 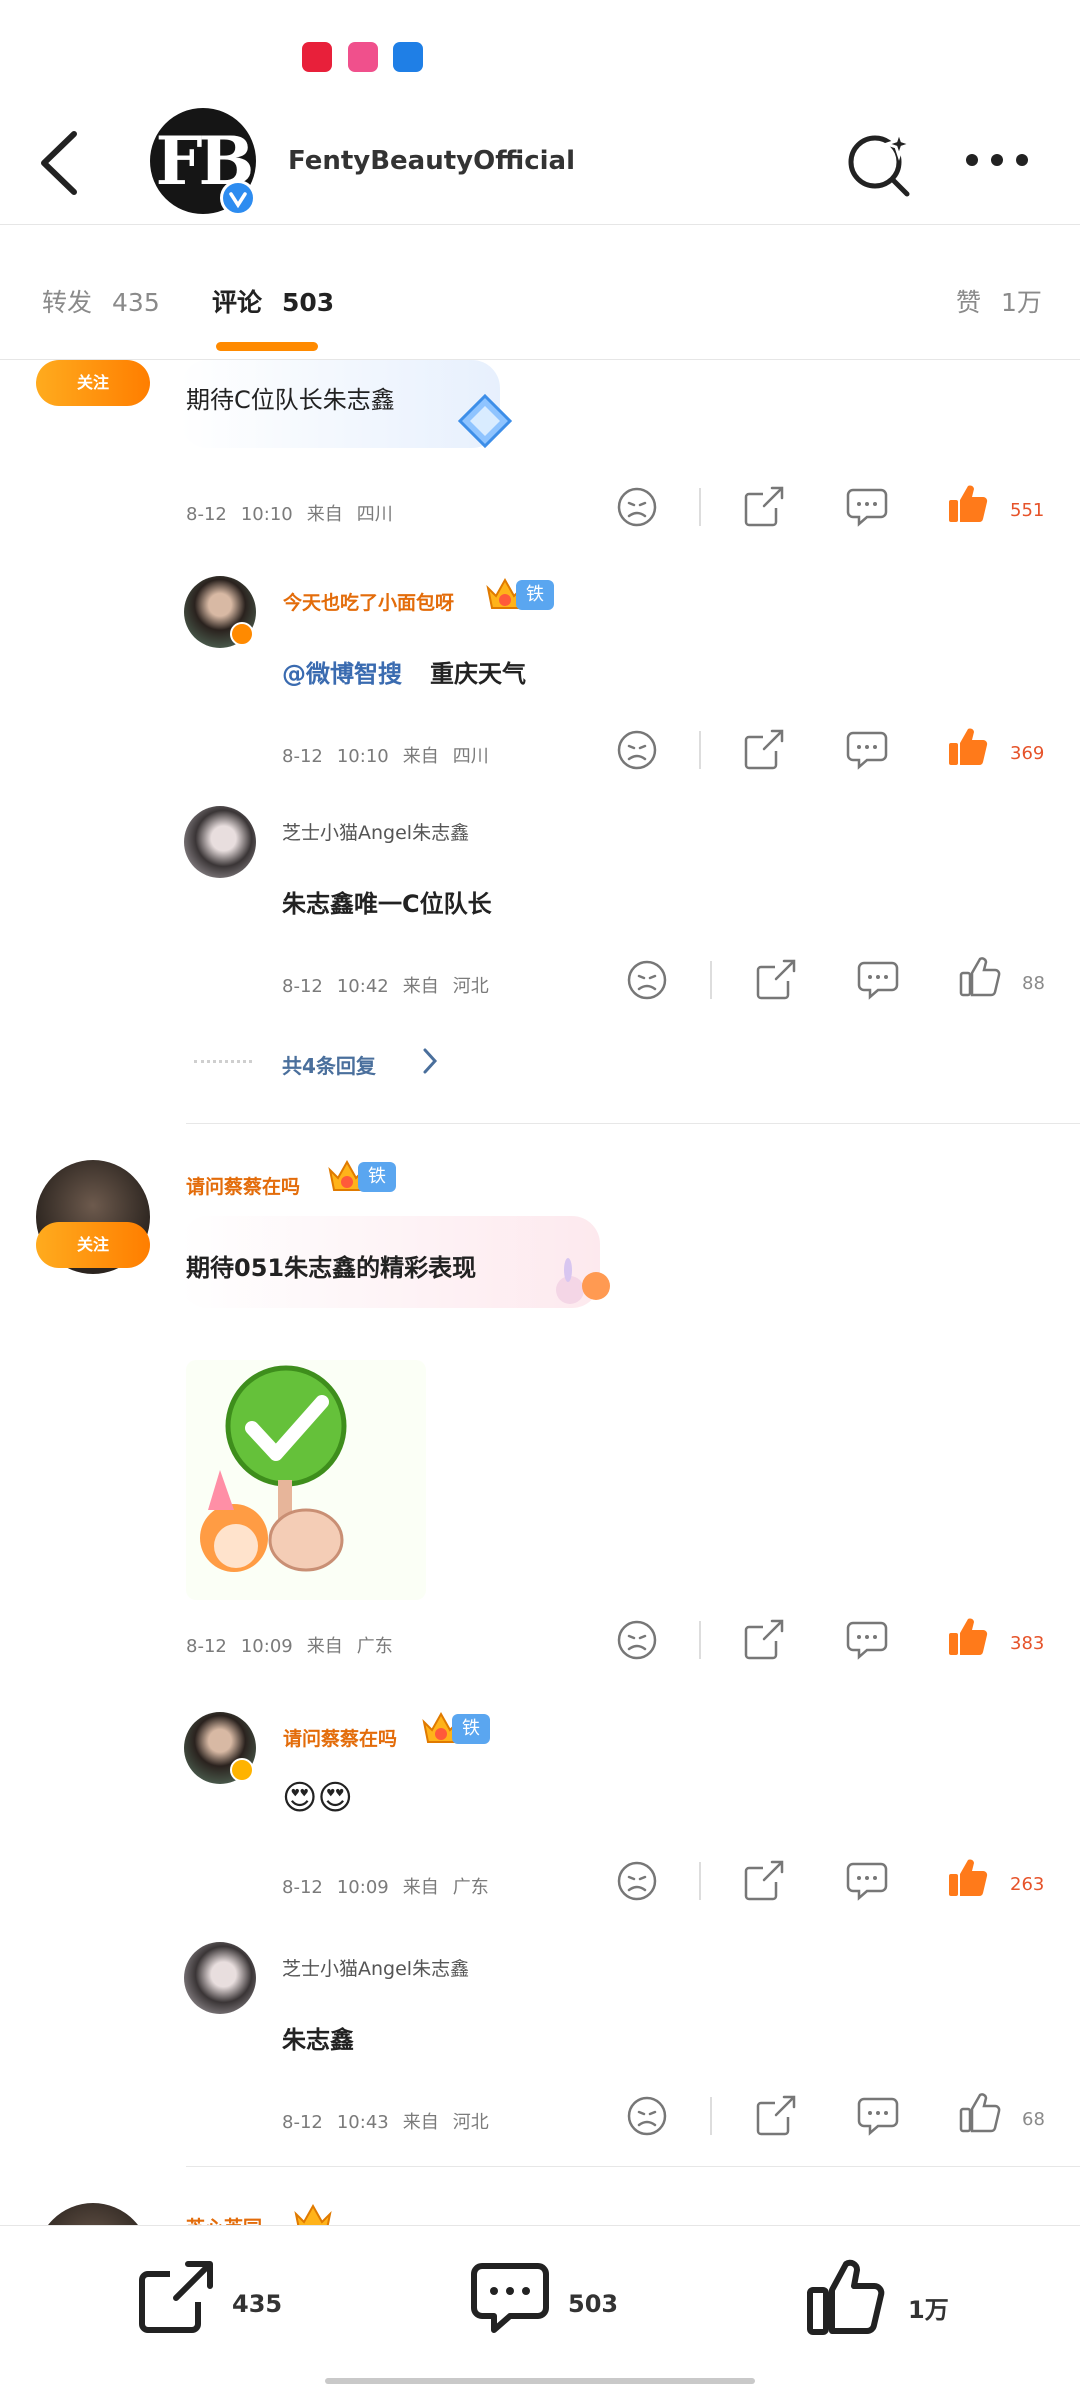 What do you see at coordinates (206, 1646) in the screenshot?
I see `comment-date: 8-12` at bounding box center [206, 1646].